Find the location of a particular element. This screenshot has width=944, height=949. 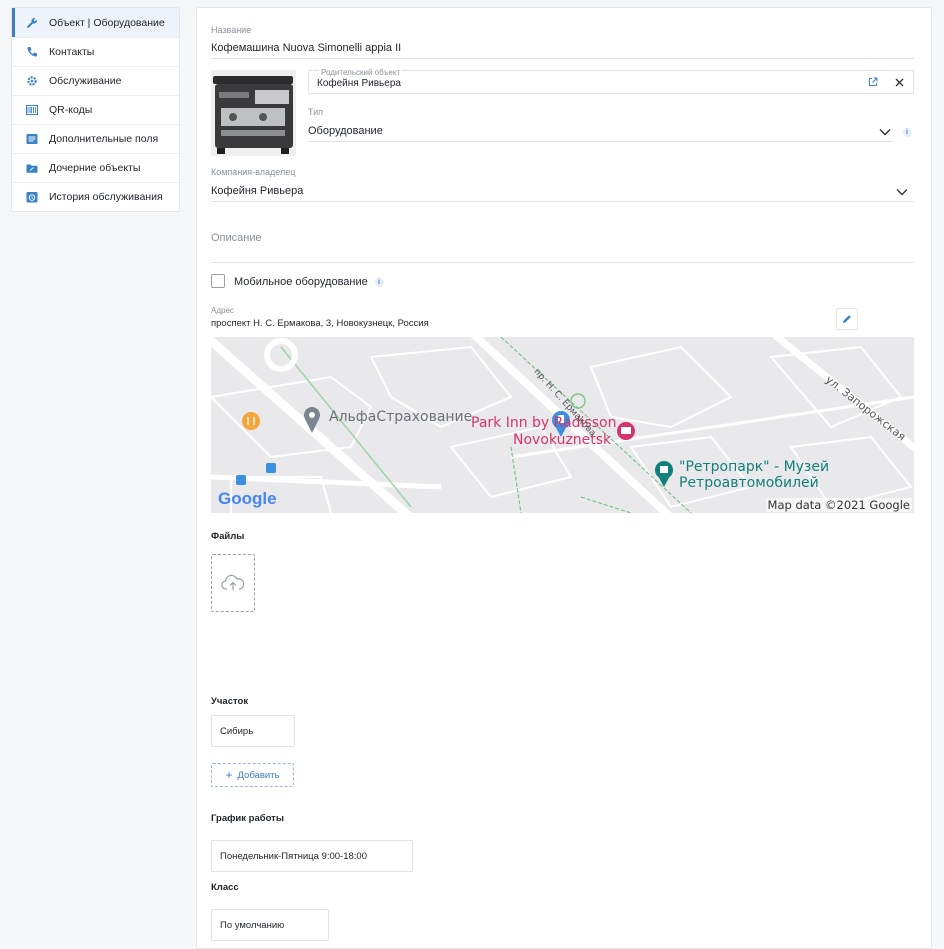

list-icon is located at coordinates (32, 139).